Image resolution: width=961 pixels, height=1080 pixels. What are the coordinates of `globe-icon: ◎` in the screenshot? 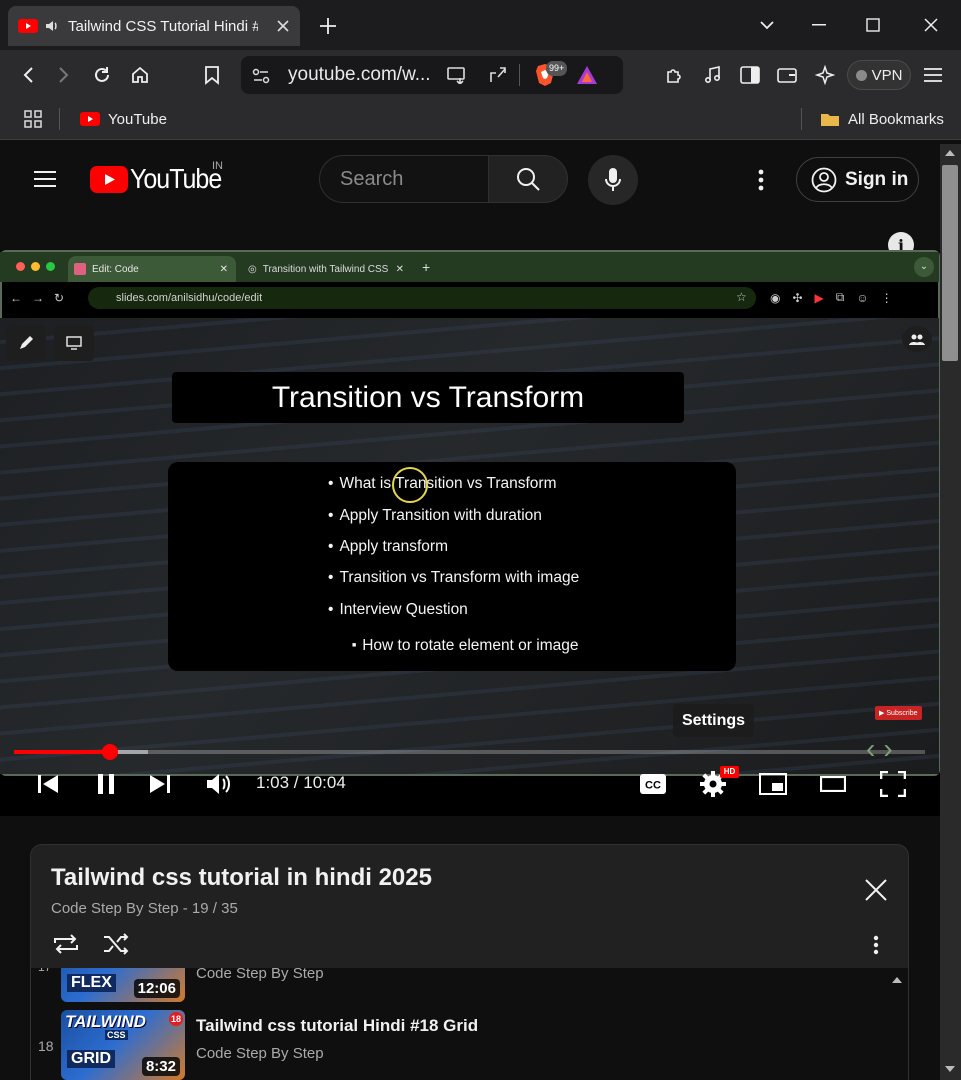 It's located at (252, 269).